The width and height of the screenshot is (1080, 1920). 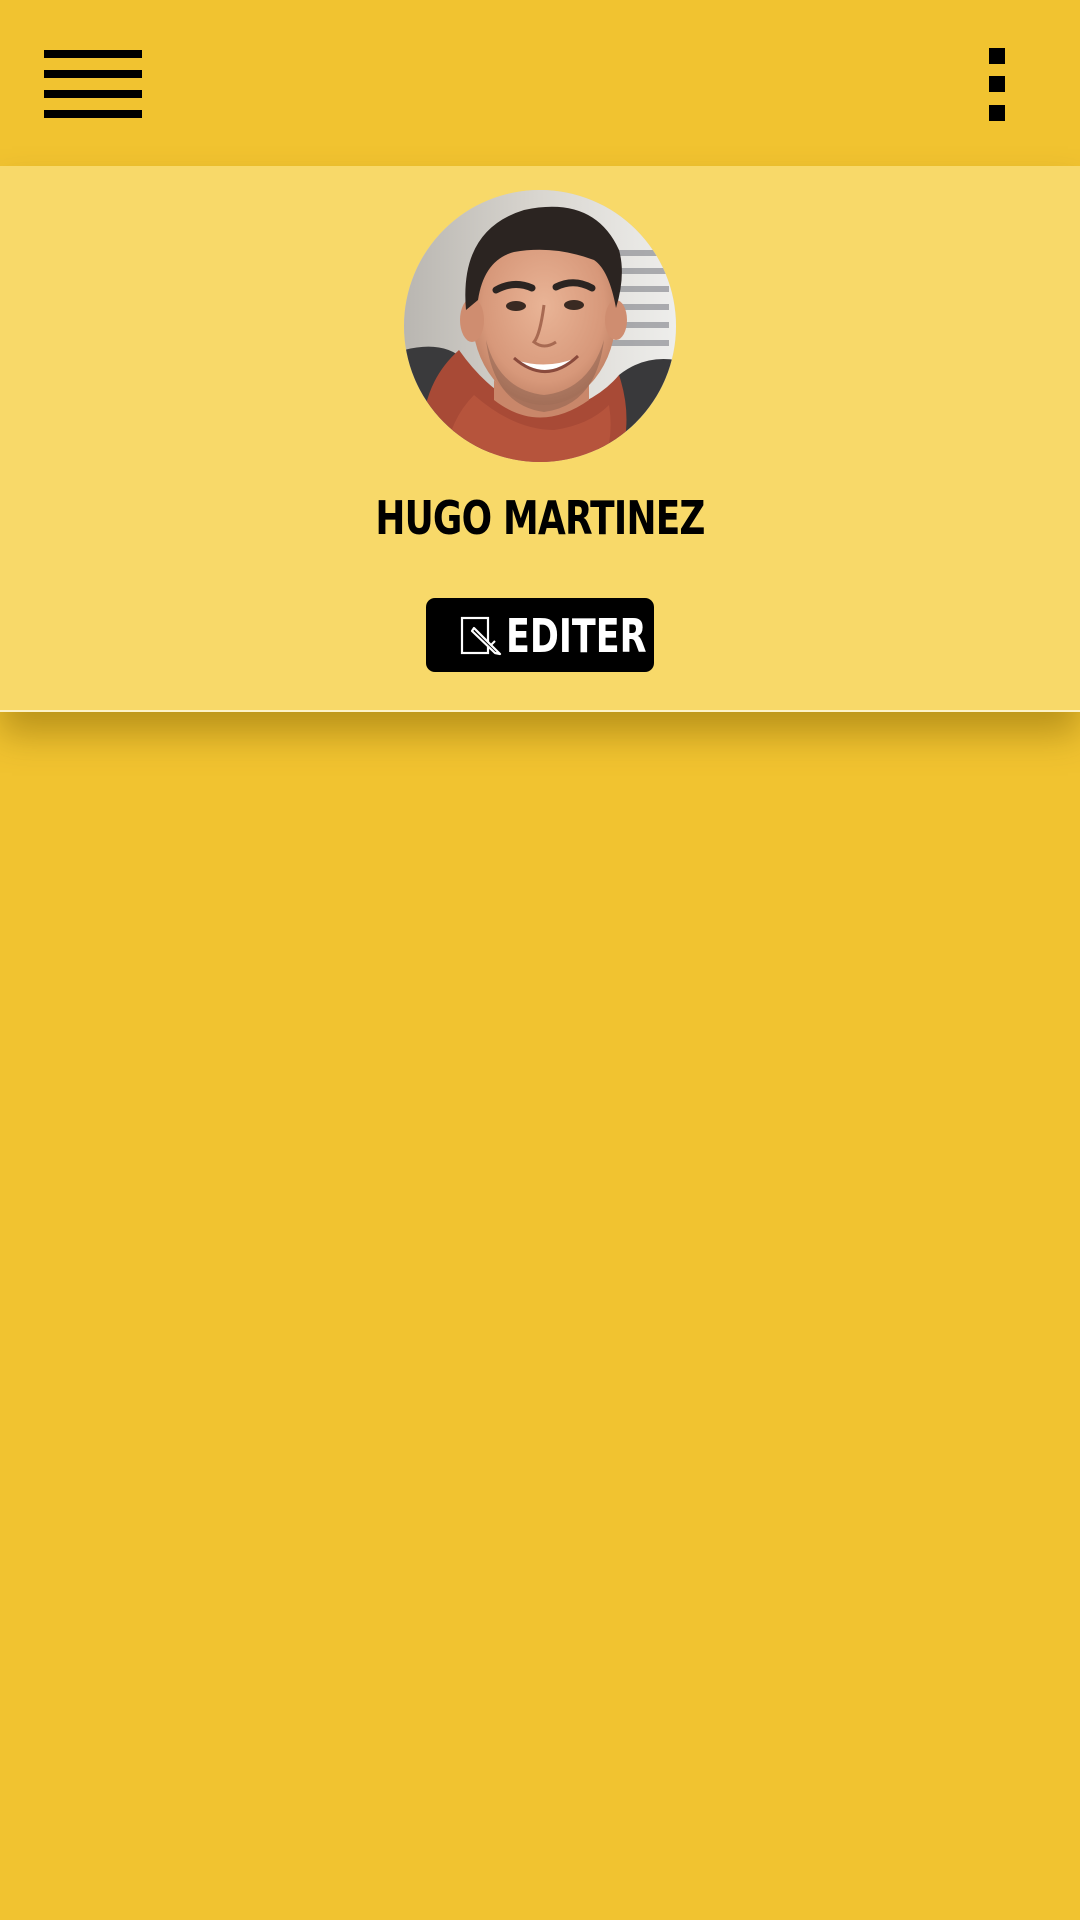 What do you see at coordinates (540, 518) in the screenshot?
I see `user-name: HUGO MARTINEZ` at bounding box center [540, 518].